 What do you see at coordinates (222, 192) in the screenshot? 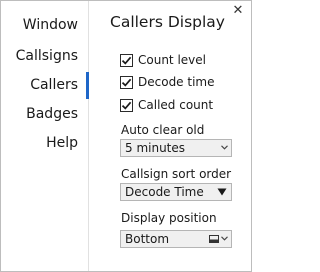
I see `triangle-down-icon` at bounding box center [222, 192].